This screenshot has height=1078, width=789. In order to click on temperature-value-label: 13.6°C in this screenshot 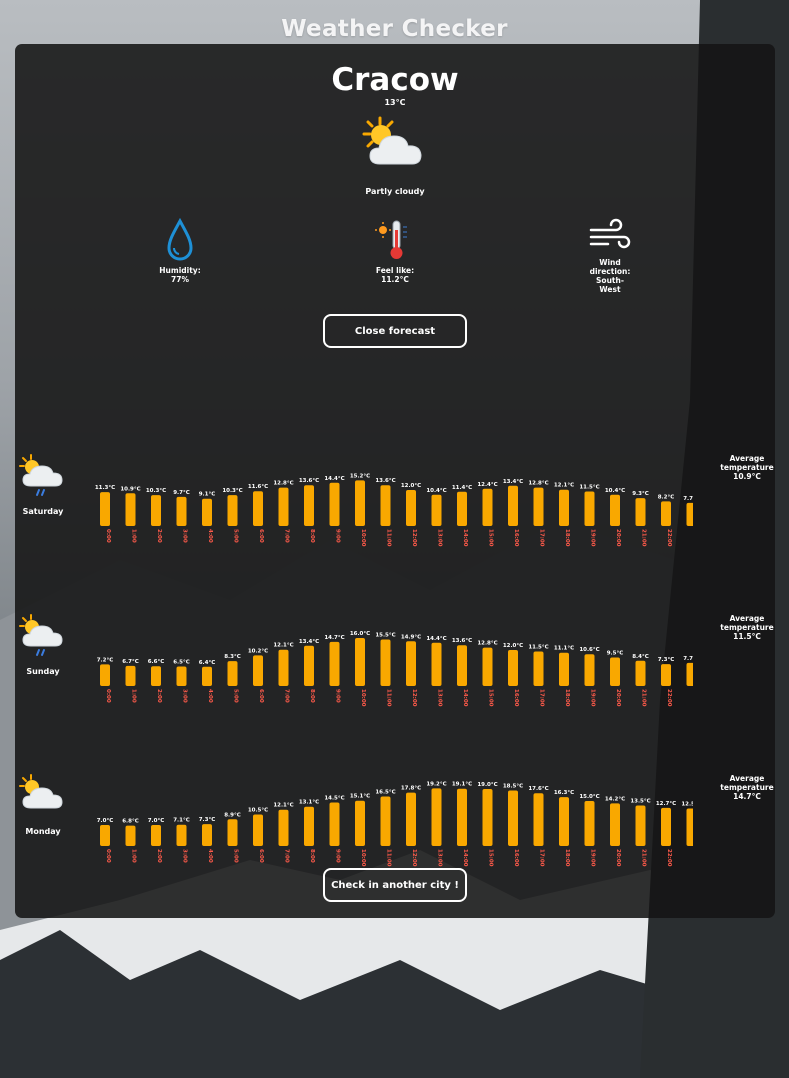, I will do `click(462, 641)`.